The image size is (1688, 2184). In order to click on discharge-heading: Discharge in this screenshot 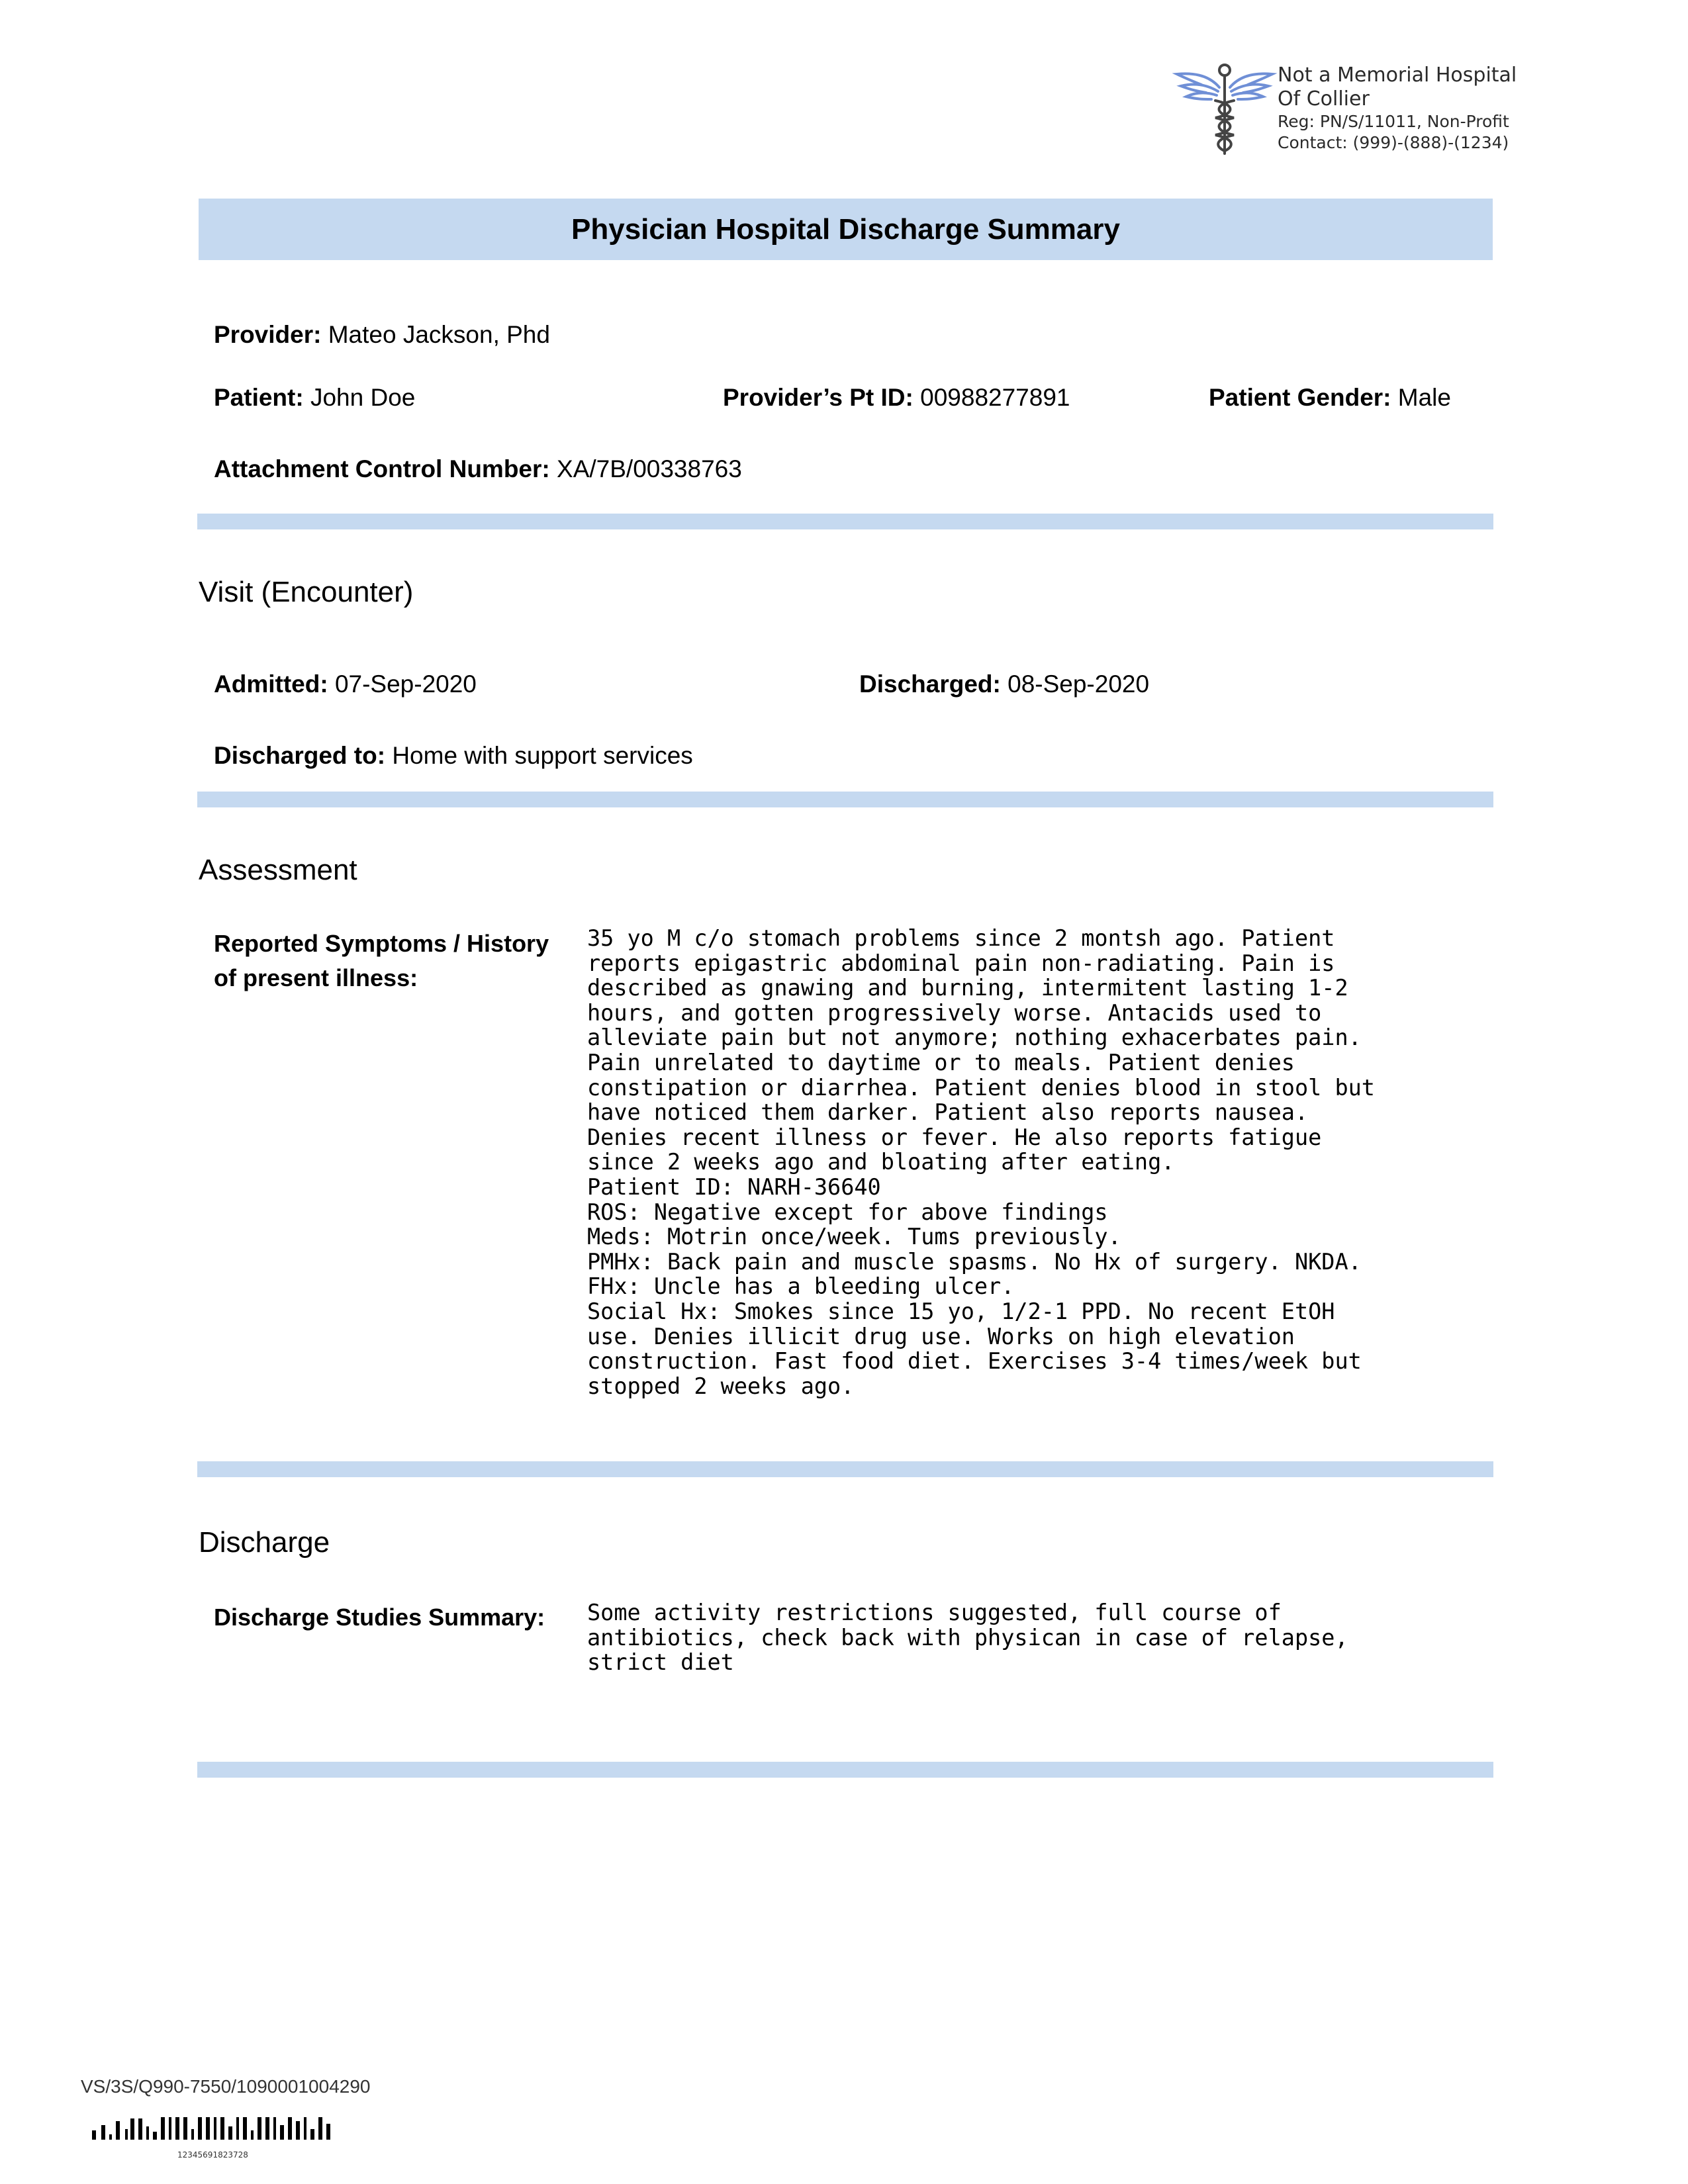, I will do `click(264, 1542)`.